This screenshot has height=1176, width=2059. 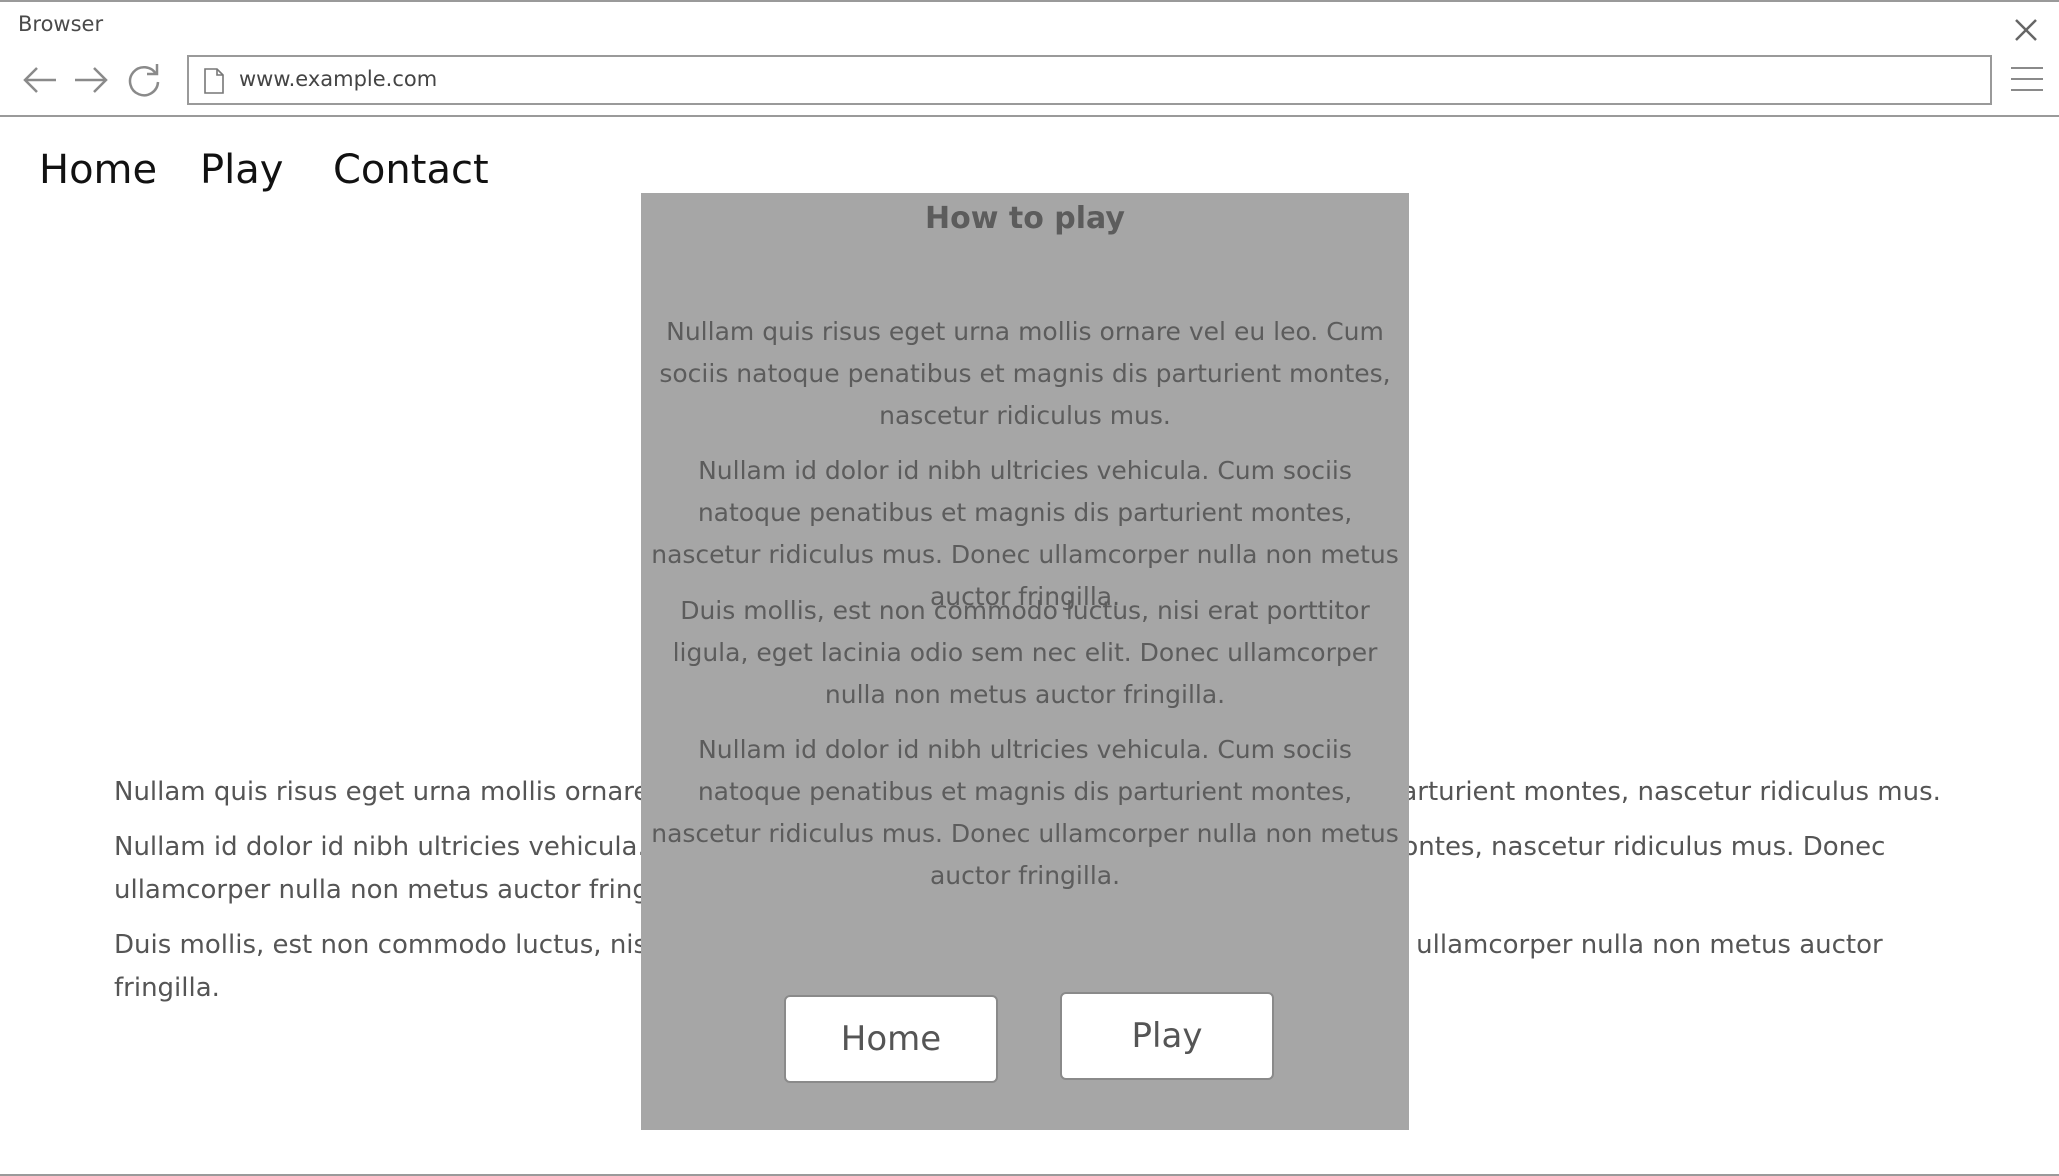 What do you see at coordinates (1025, 218) in the screenshot?
I see `modal-title: How to play` at bounding box center [1025, 218].